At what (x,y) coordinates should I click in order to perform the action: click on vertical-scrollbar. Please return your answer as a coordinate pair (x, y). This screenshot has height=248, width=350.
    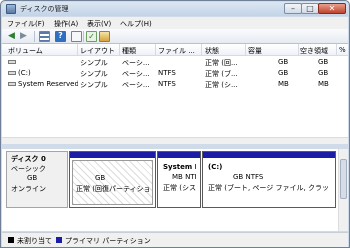
    Looking at the image, I should click on (343, 190).